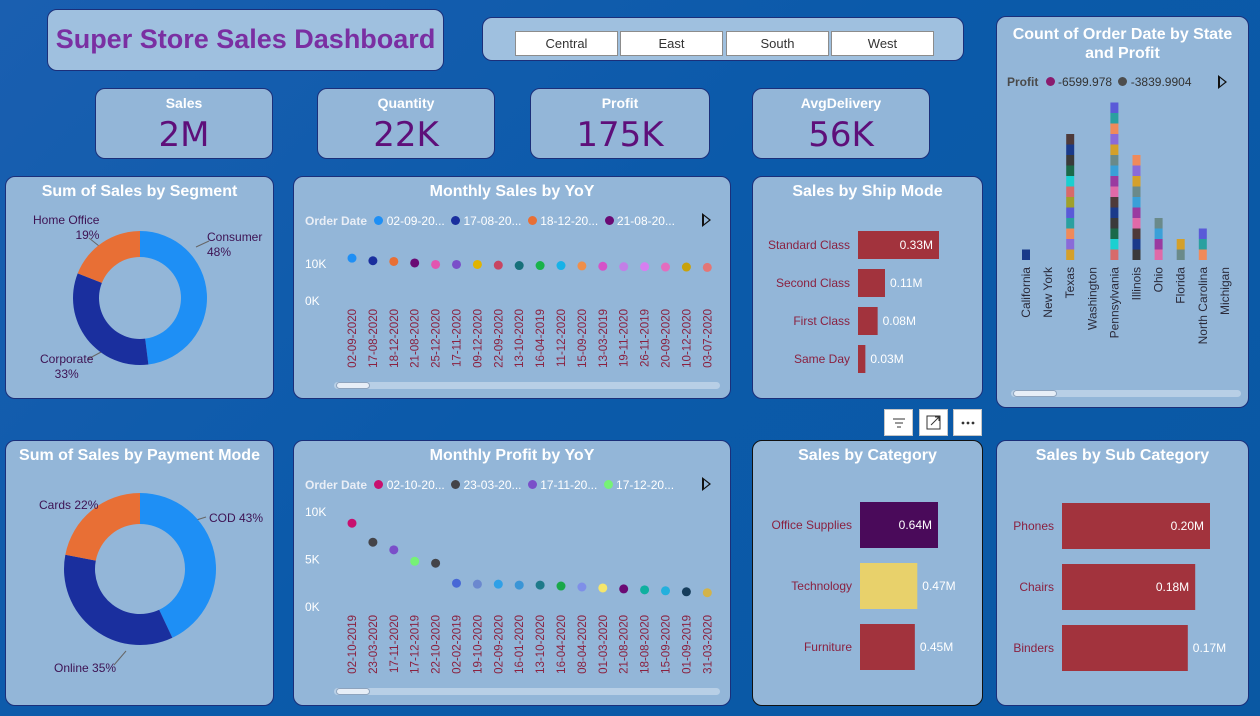 The image size is (1260, 716). I want to click on payment-donut-chart, so click(140, 574).